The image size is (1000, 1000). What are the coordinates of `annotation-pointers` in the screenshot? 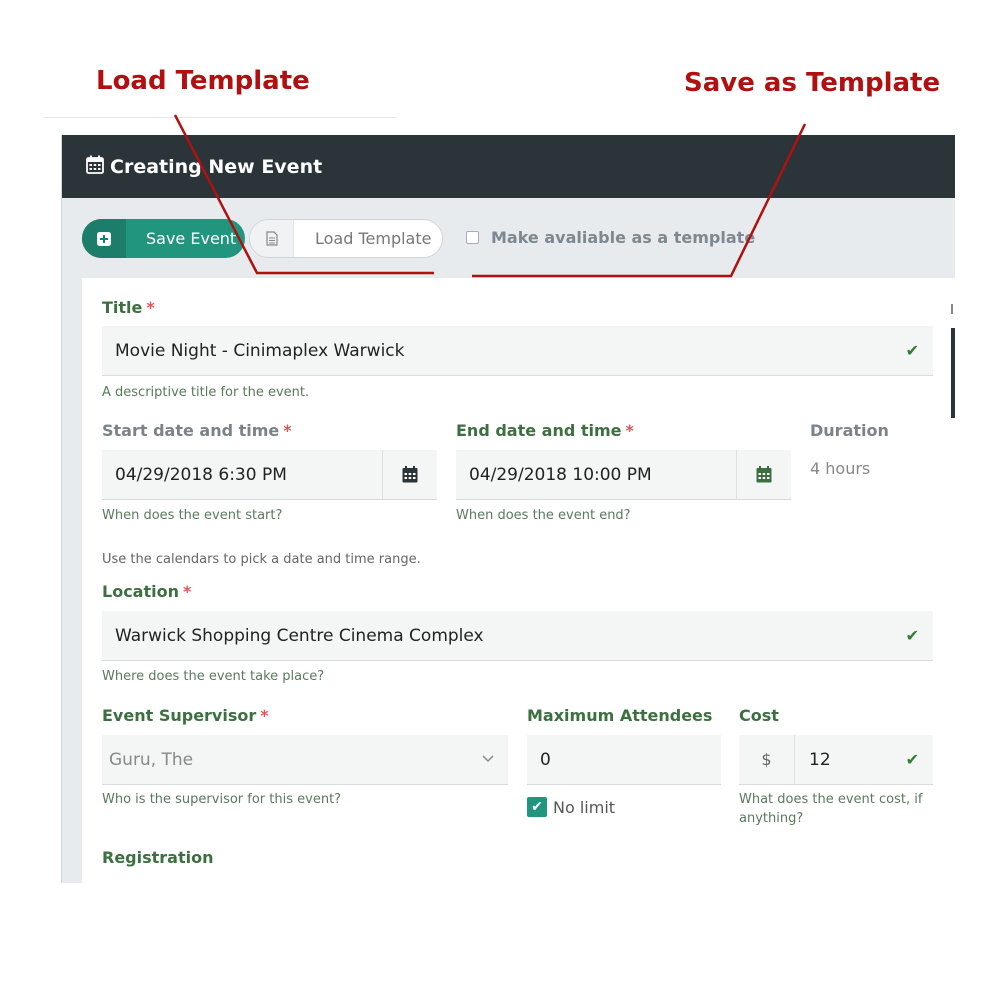 It's located at (490, 196).